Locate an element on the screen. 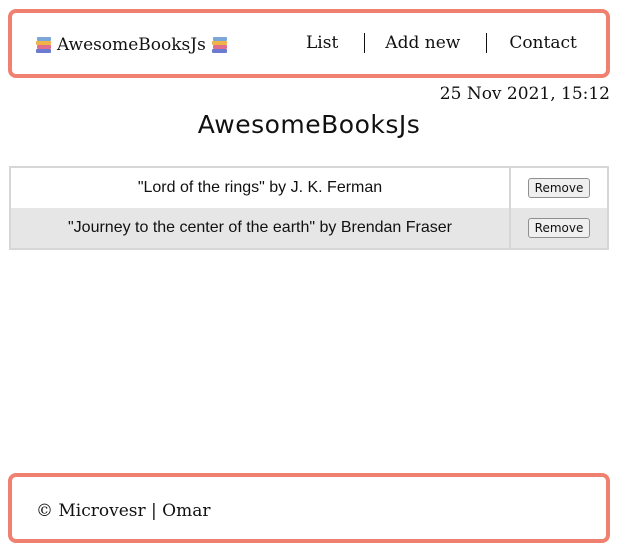  brand-label: AwesomeBooksJs is located at coordinates (131, 45).